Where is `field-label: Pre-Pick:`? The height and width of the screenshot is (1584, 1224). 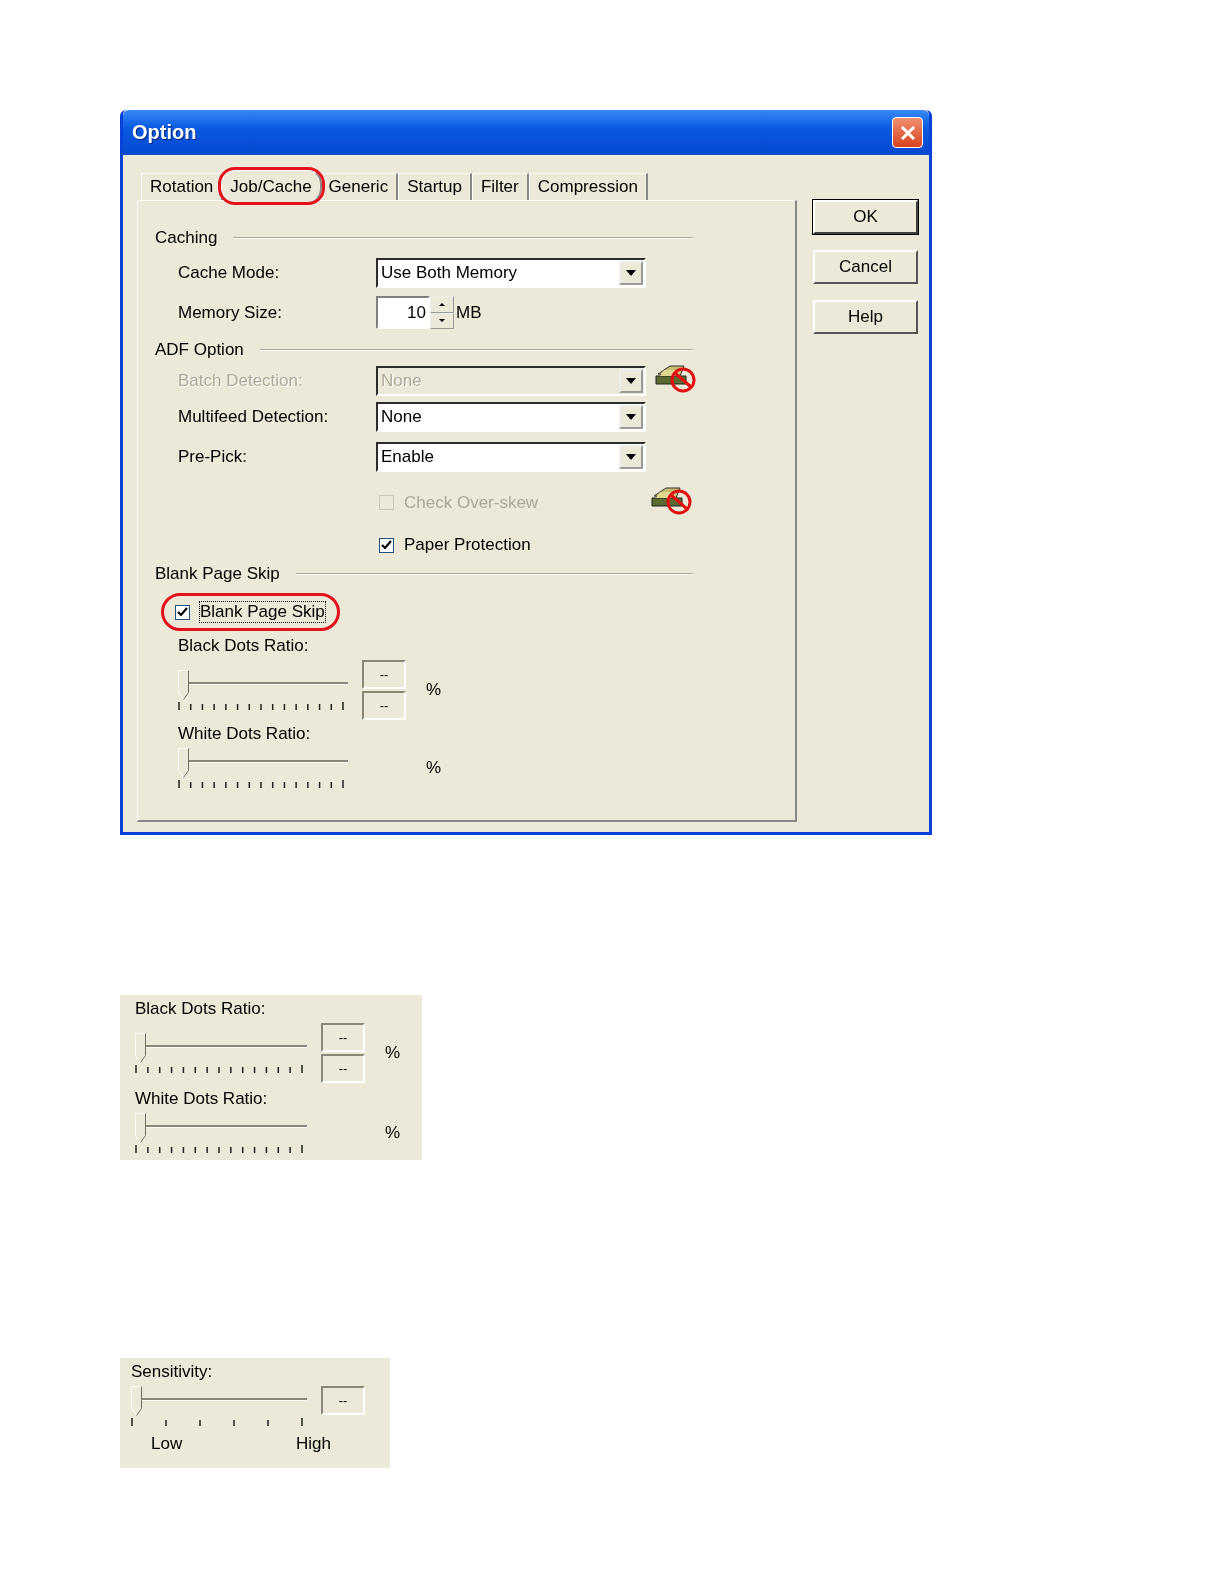
field-label: Pre-Pick: is located at coordinates (213, 457).